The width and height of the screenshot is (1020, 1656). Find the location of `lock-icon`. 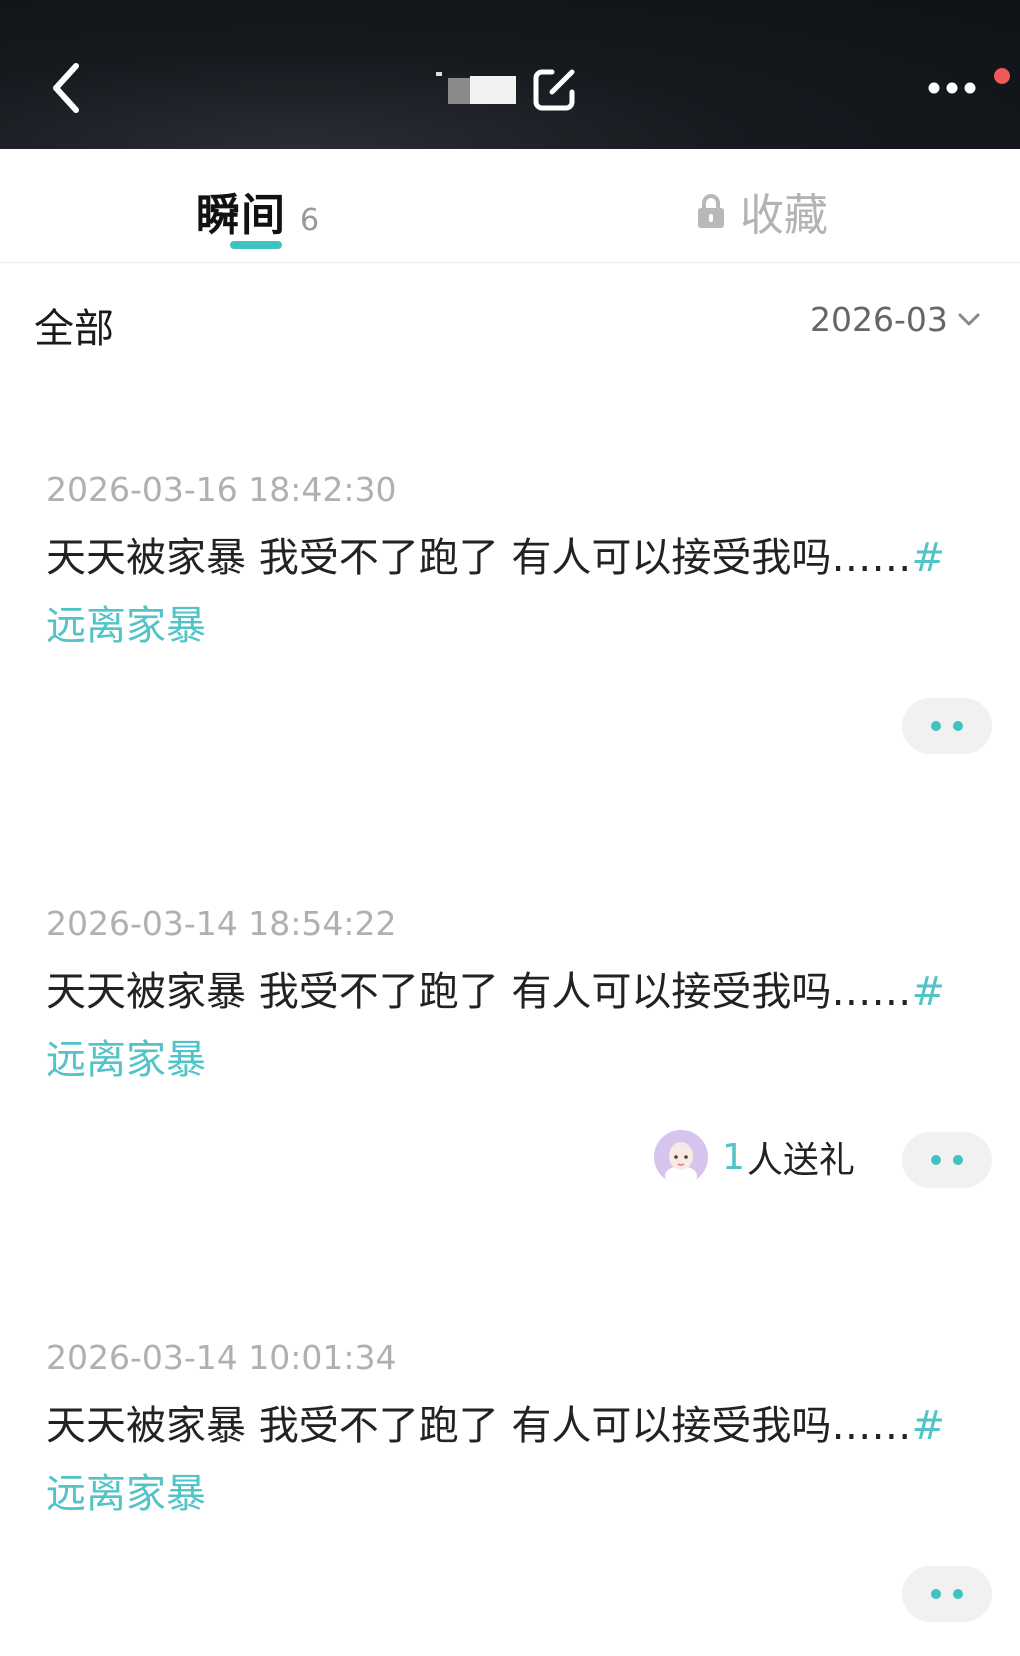

lock-icon is located at coordinates (711, 211).